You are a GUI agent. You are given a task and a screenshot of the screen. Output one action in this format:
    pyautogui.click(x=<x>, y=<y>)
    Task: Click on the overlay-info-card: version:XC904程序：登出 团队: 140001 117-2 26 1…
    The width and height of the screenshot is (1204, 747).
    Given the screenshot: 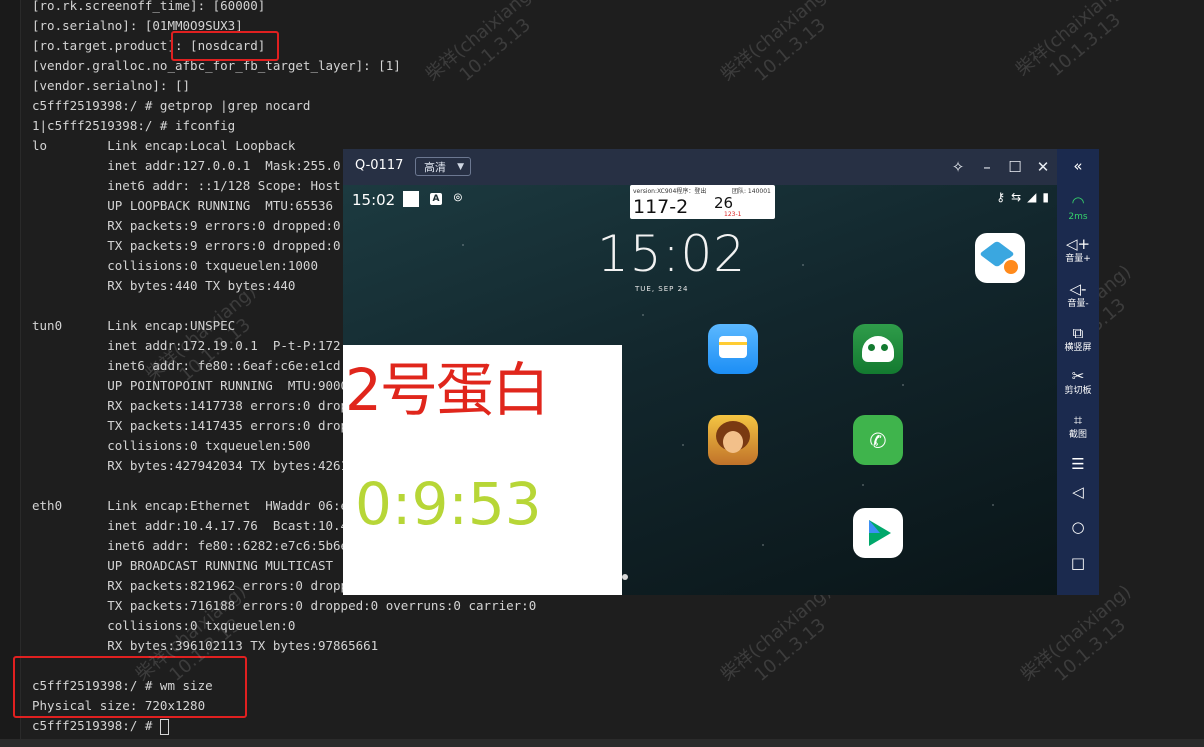 What is the action you would take?
    pyautogui.click(x=702, y=202)
    